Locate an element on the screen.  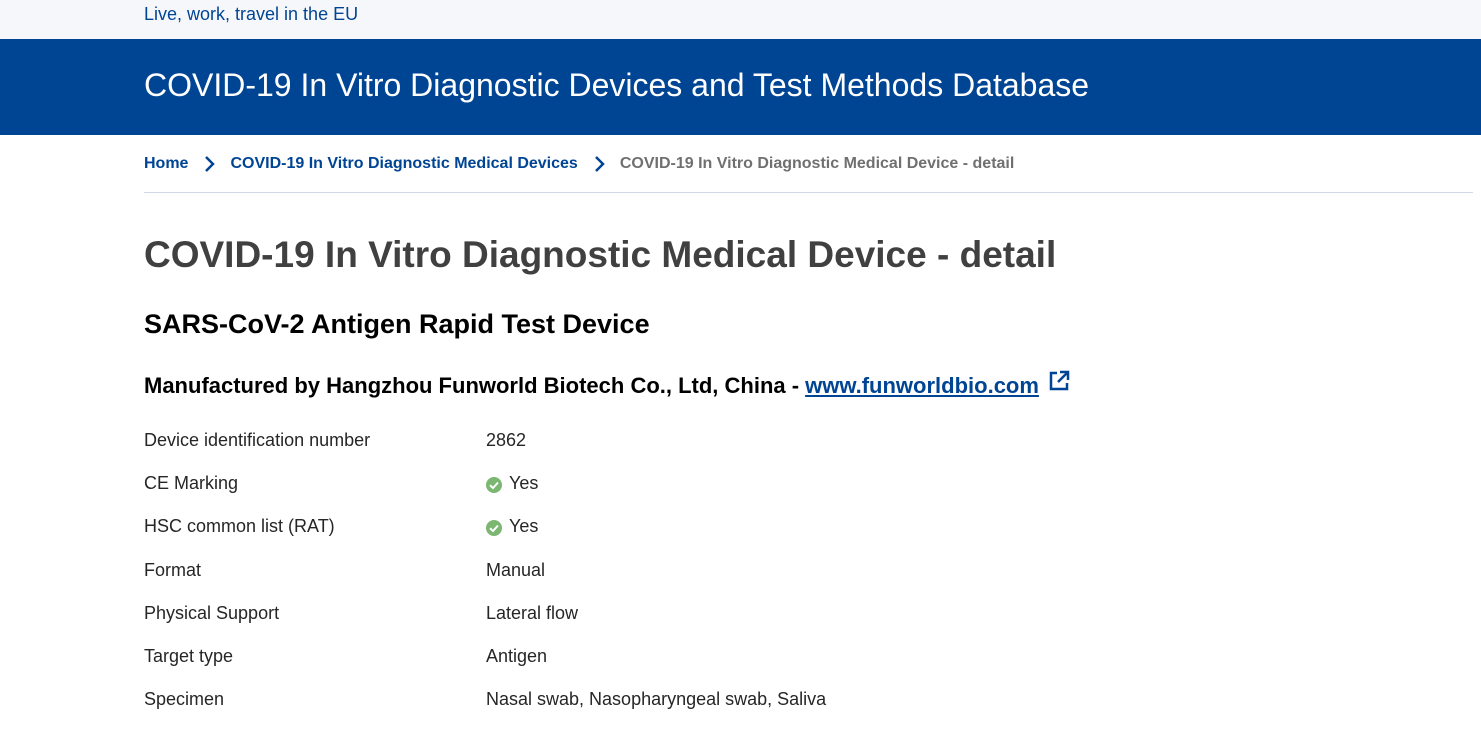
detail-value: Manual is located at coordinates (515, 570).